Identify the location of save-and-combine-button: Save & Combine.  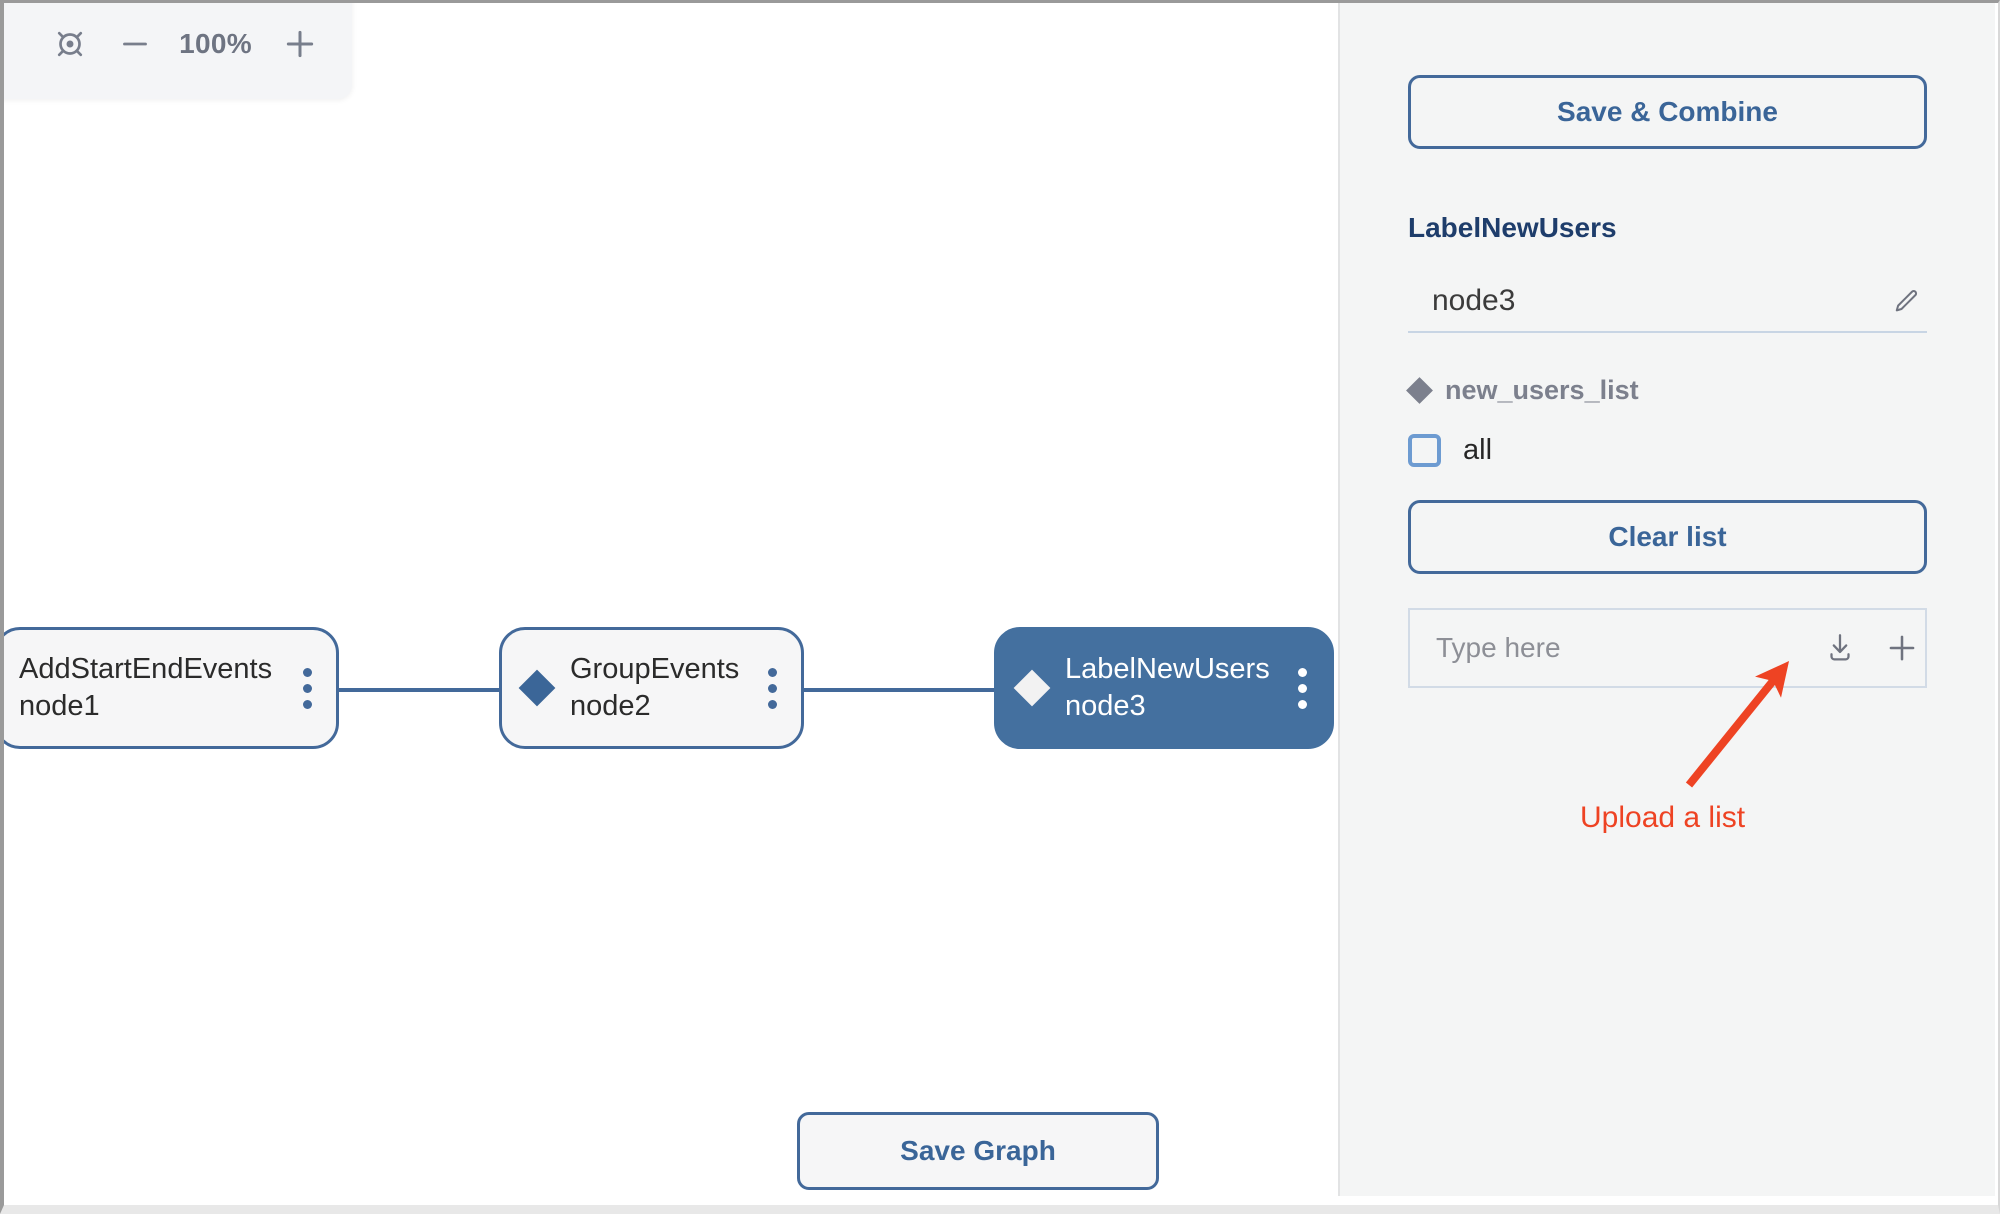
(1667, 112).